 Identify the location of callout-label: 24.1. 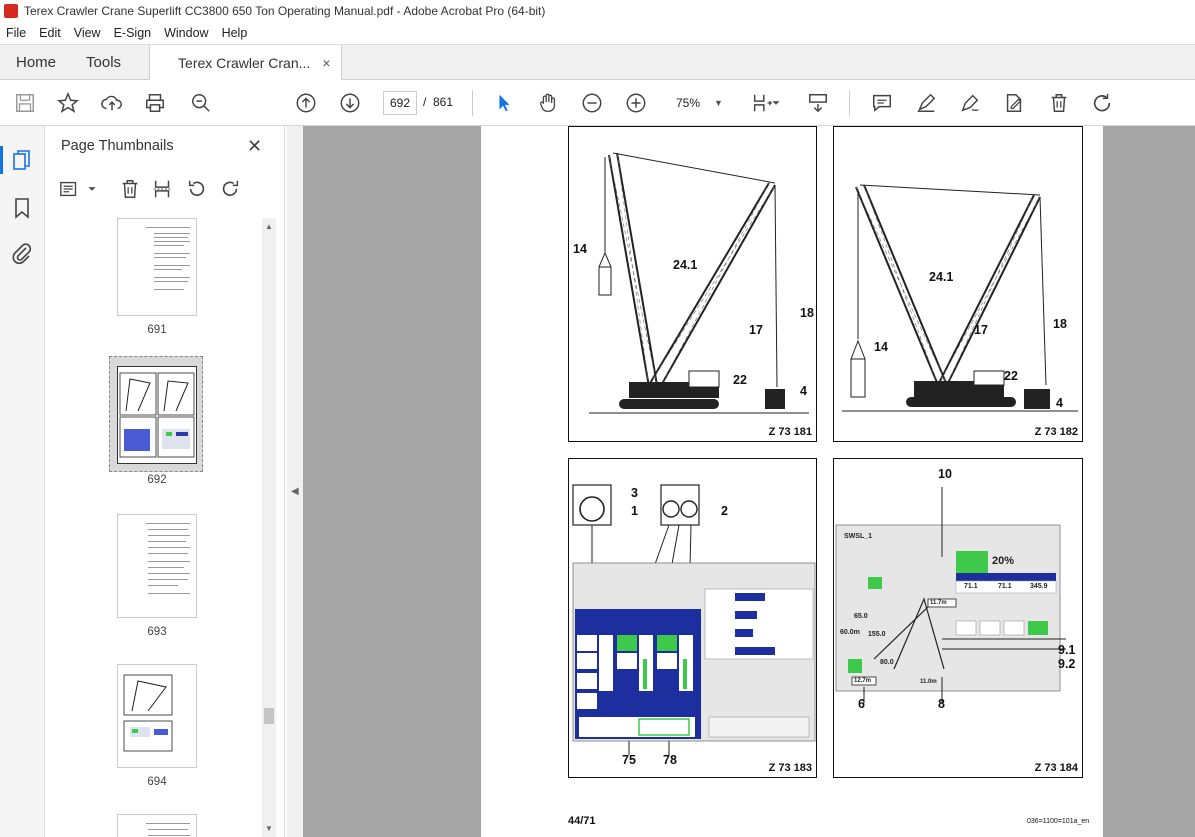
(685, 265).